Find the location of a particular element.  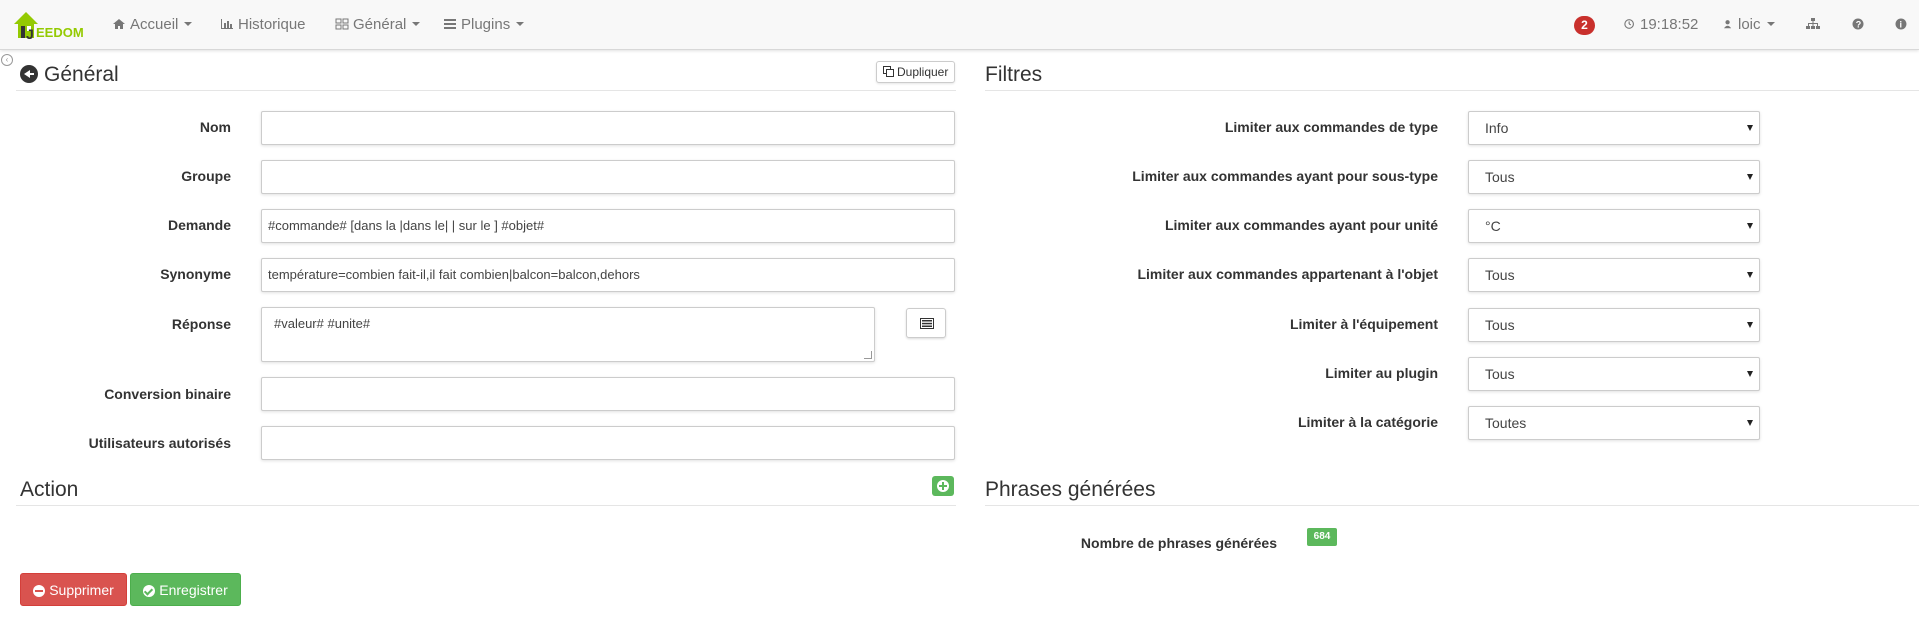

sidebar-toggle-icon: ‹ is located at coordinates (7, 60).